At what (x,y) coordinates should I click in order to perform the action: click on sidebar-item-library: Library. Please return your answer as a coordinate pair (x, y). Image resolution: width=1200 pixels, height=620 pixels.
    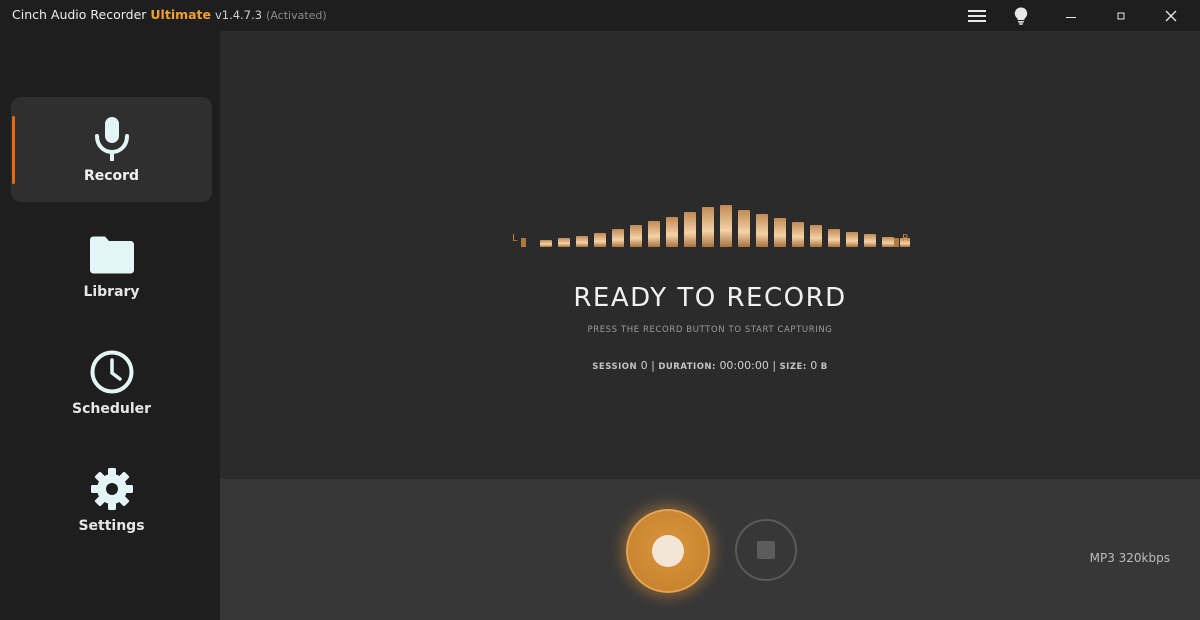
    Looking at the image, I should click on (111, 265).